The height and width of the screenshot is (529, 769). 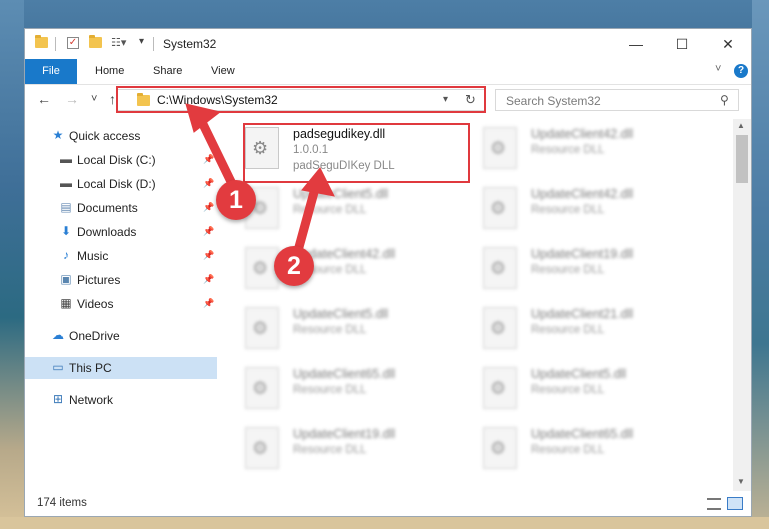 What do you see at coordinates (236, 200) in the screenshot?
I see `step-1-badge: 1` at bounding box center [236, 200].